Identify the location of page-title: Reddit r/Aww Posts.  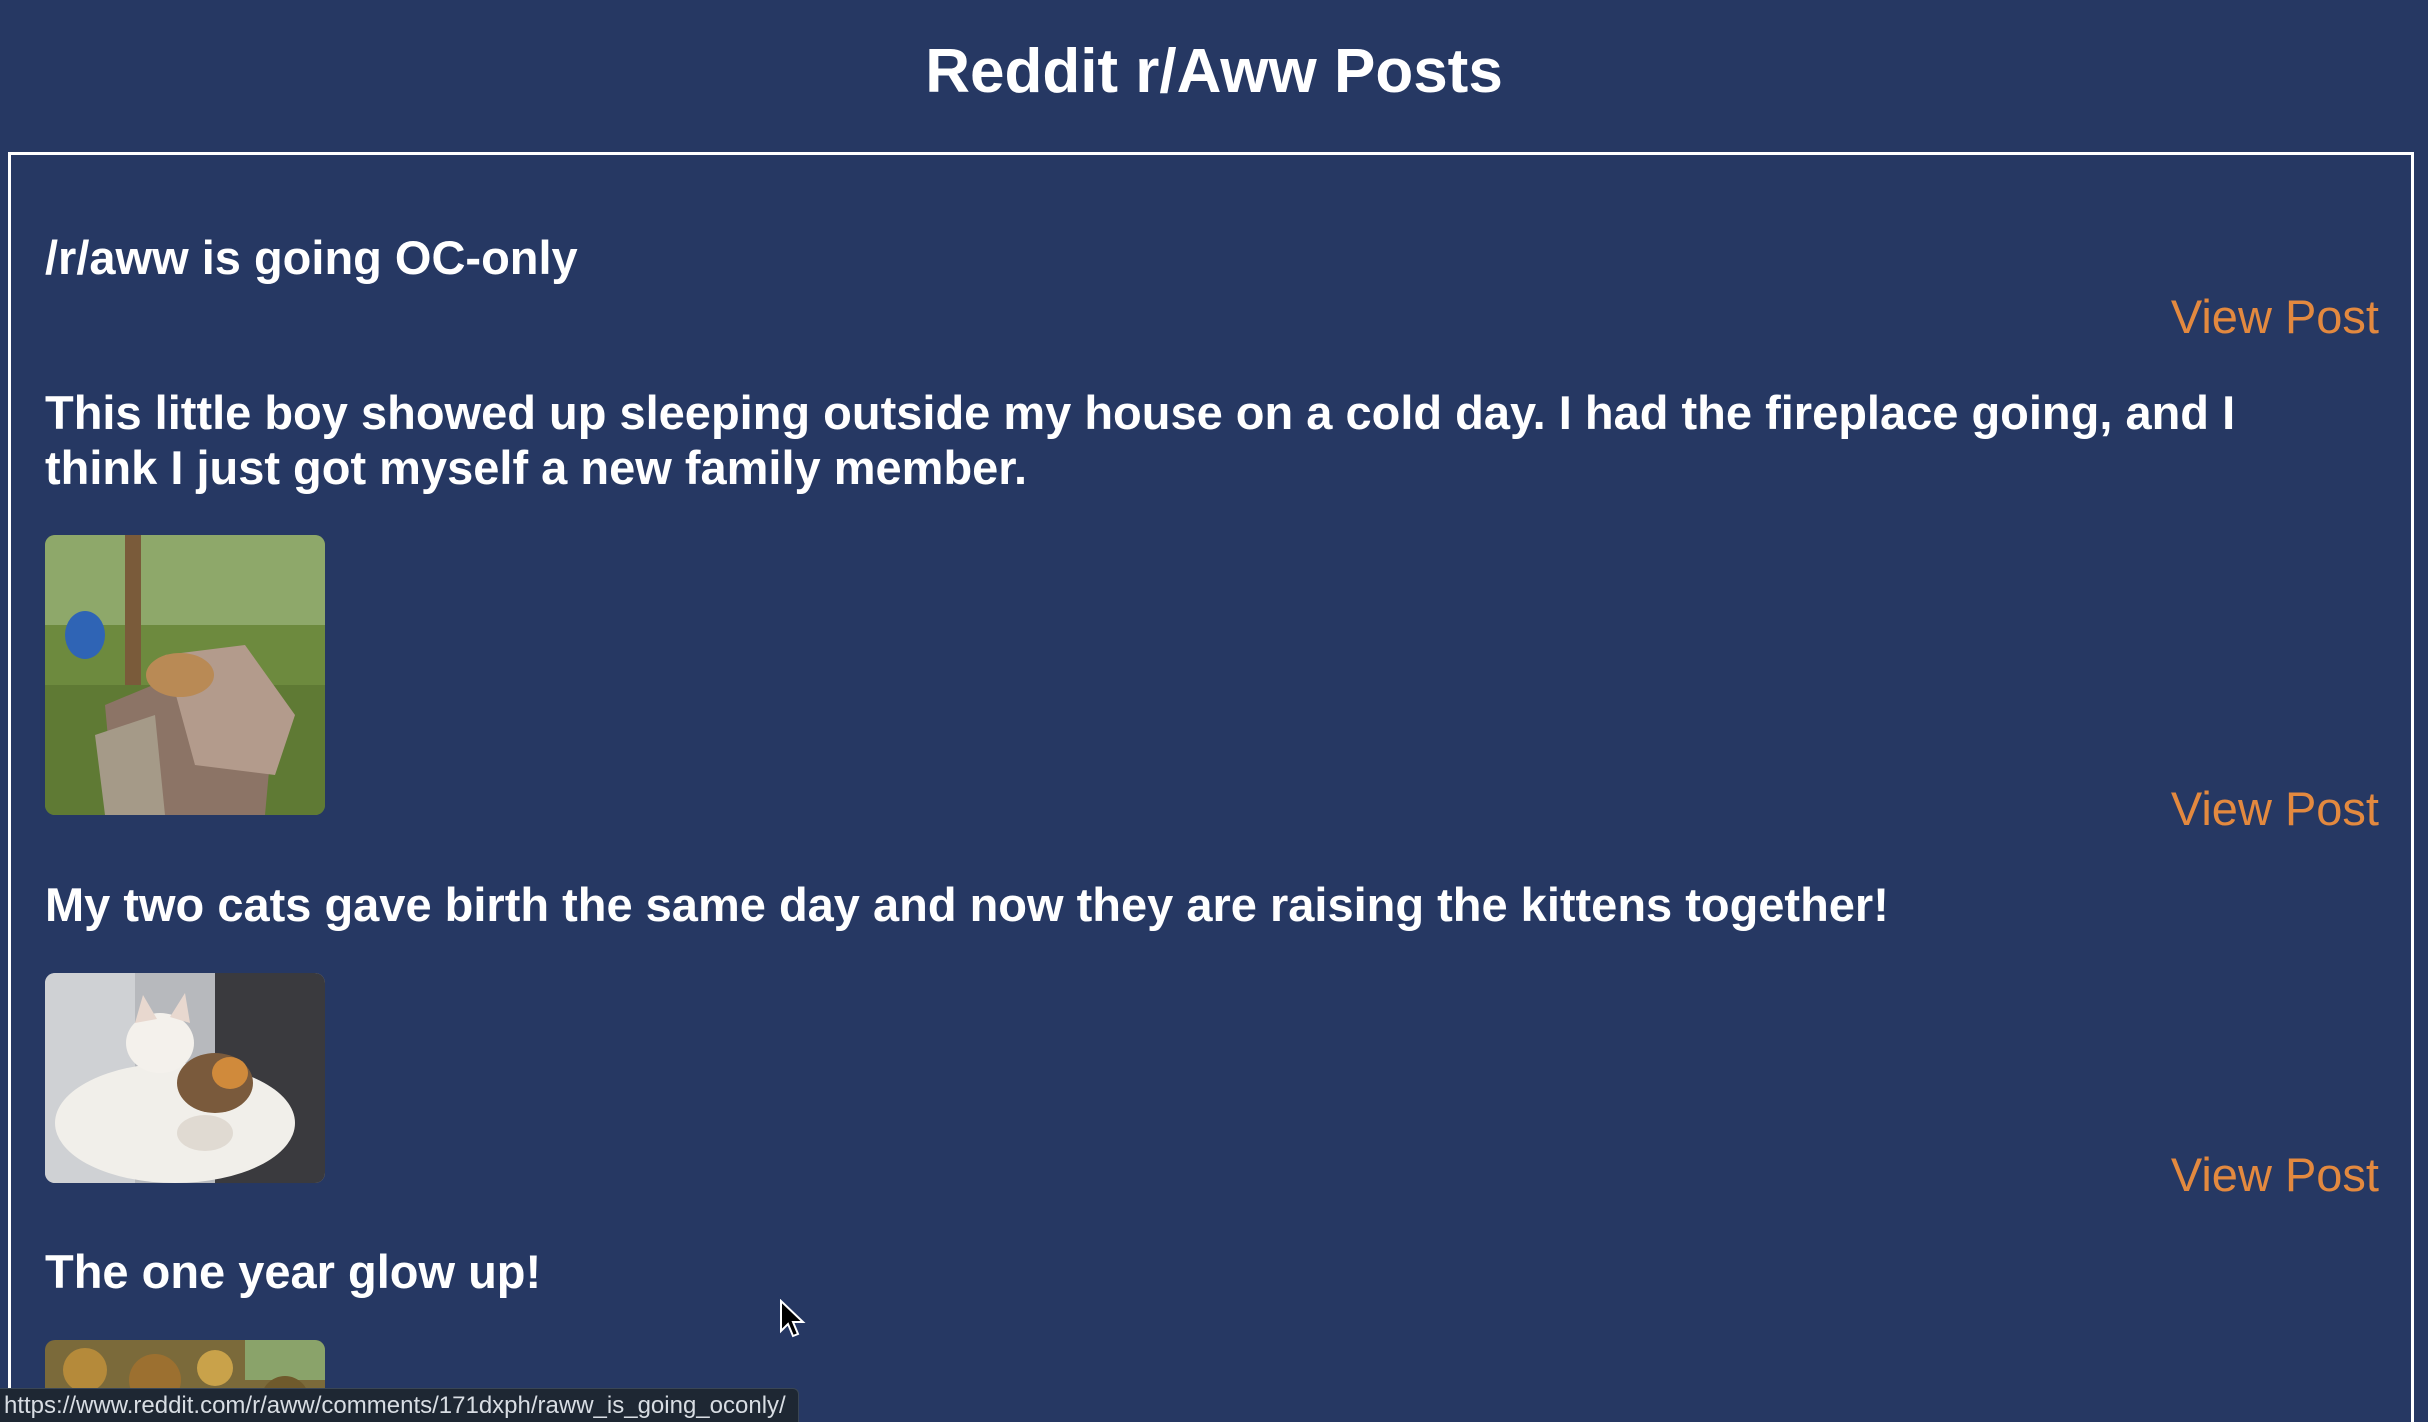
(1214, 71).